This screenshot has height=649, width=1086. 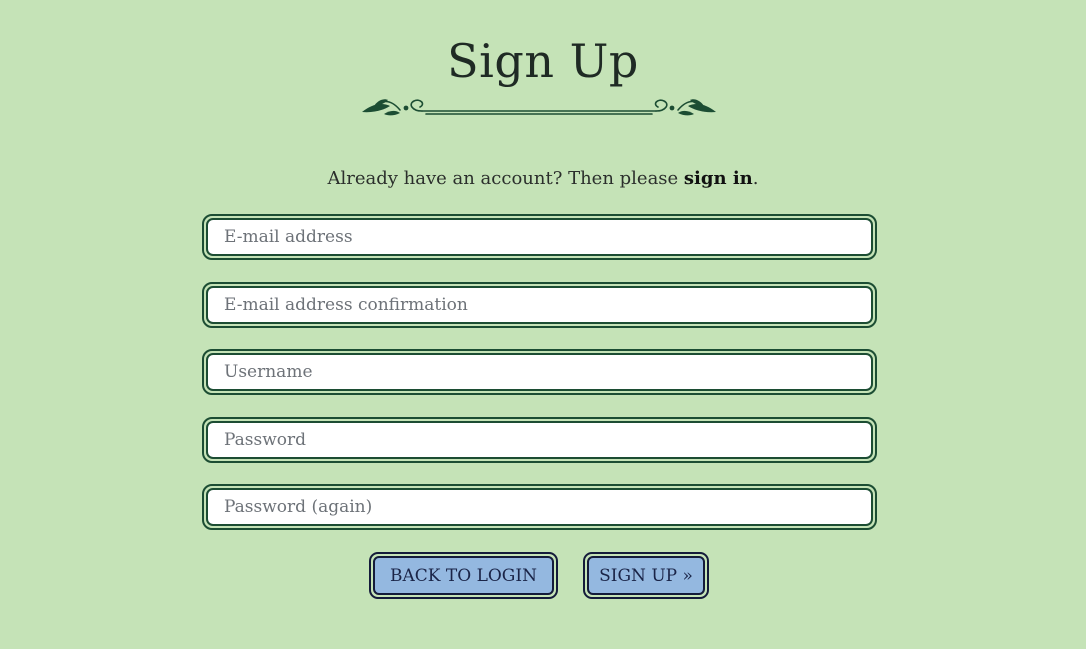 I want to click on email-field-frame, so click(x=539, y=237).